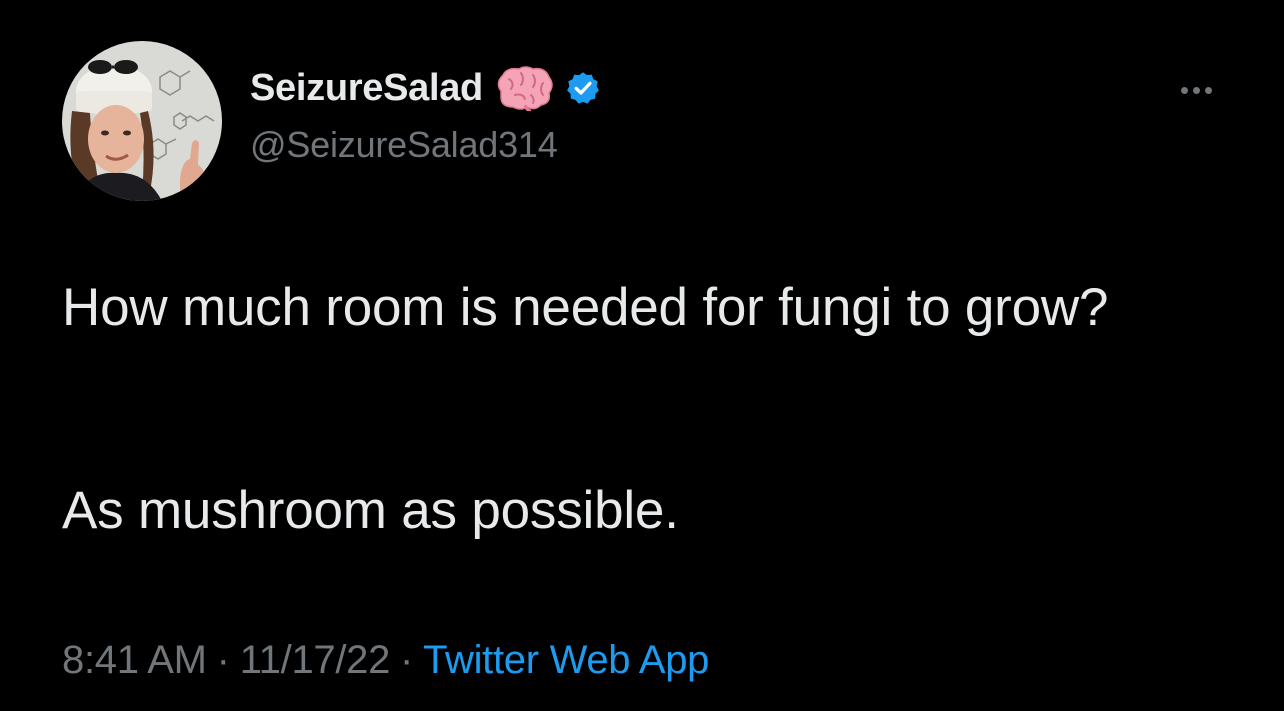 Image resolution: width=1284 pixels, height=711 pixels. What do you see at coordinates (566, 660) in the screenshot?
I see `tweet-source-link: Twitter Web App` at bounding box center [566, 660].